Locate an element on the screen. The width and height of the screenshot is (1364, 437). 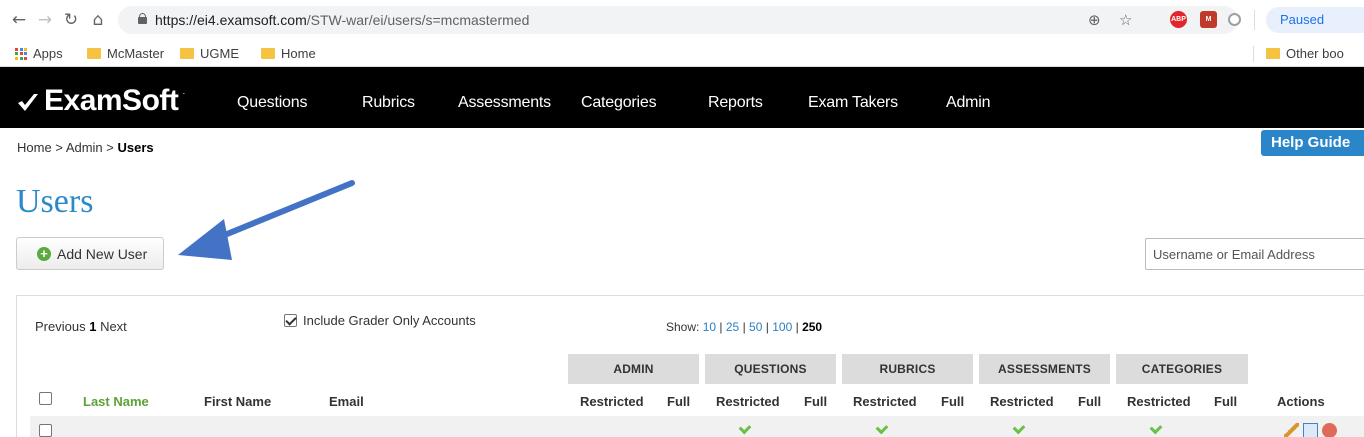
col-email: Email is located at coordinates (346, 401).